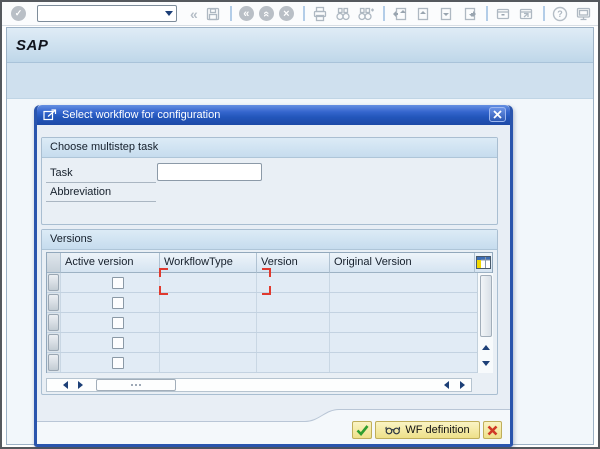  Describe the element at coordinates (213, 14) in the screenshot. I see `save-icon` at that location.